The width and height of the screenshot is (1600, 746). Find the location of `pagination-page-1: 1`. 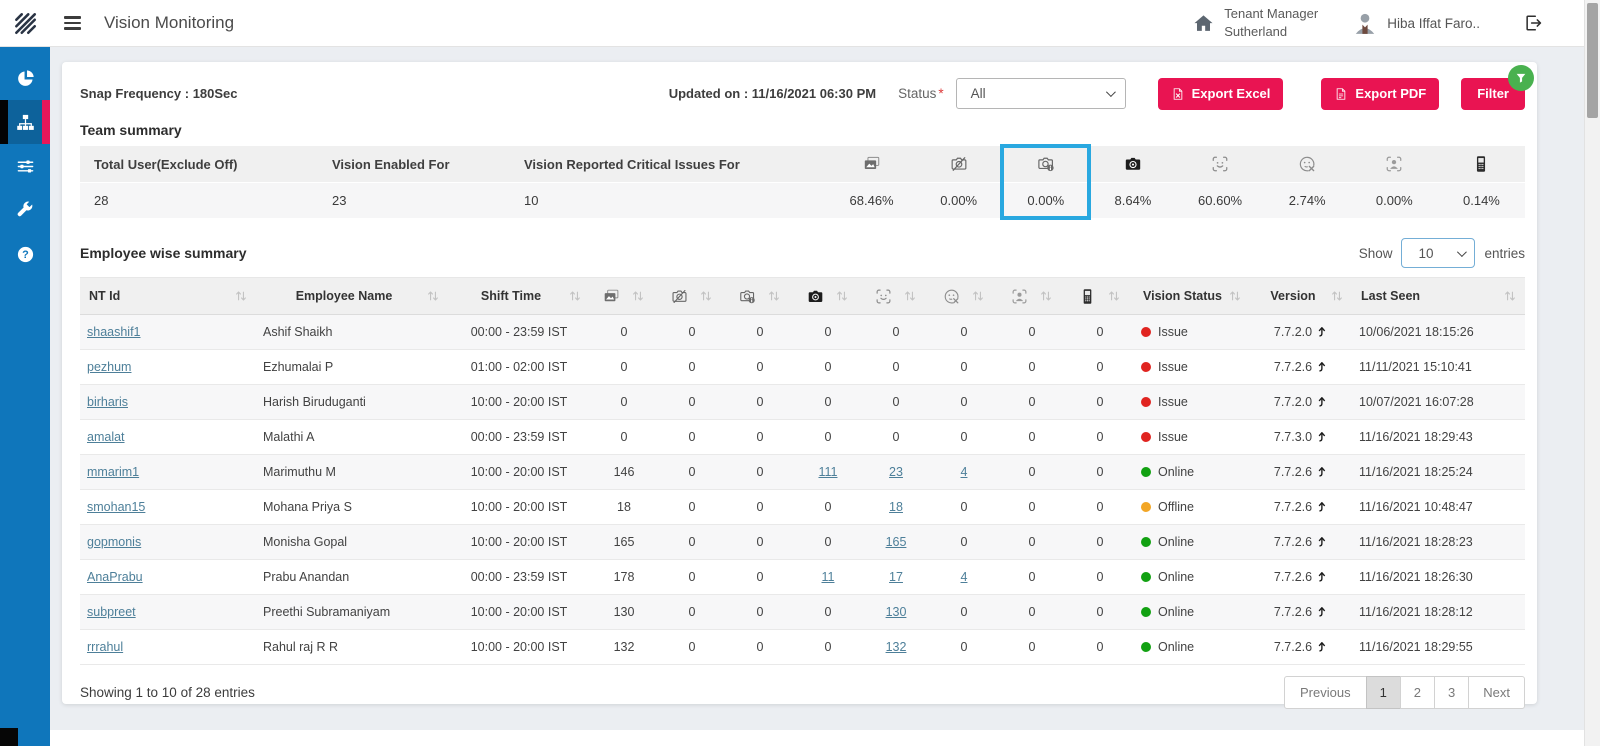

pagination-page-1: 1 is located at coordinates (1383, 692).